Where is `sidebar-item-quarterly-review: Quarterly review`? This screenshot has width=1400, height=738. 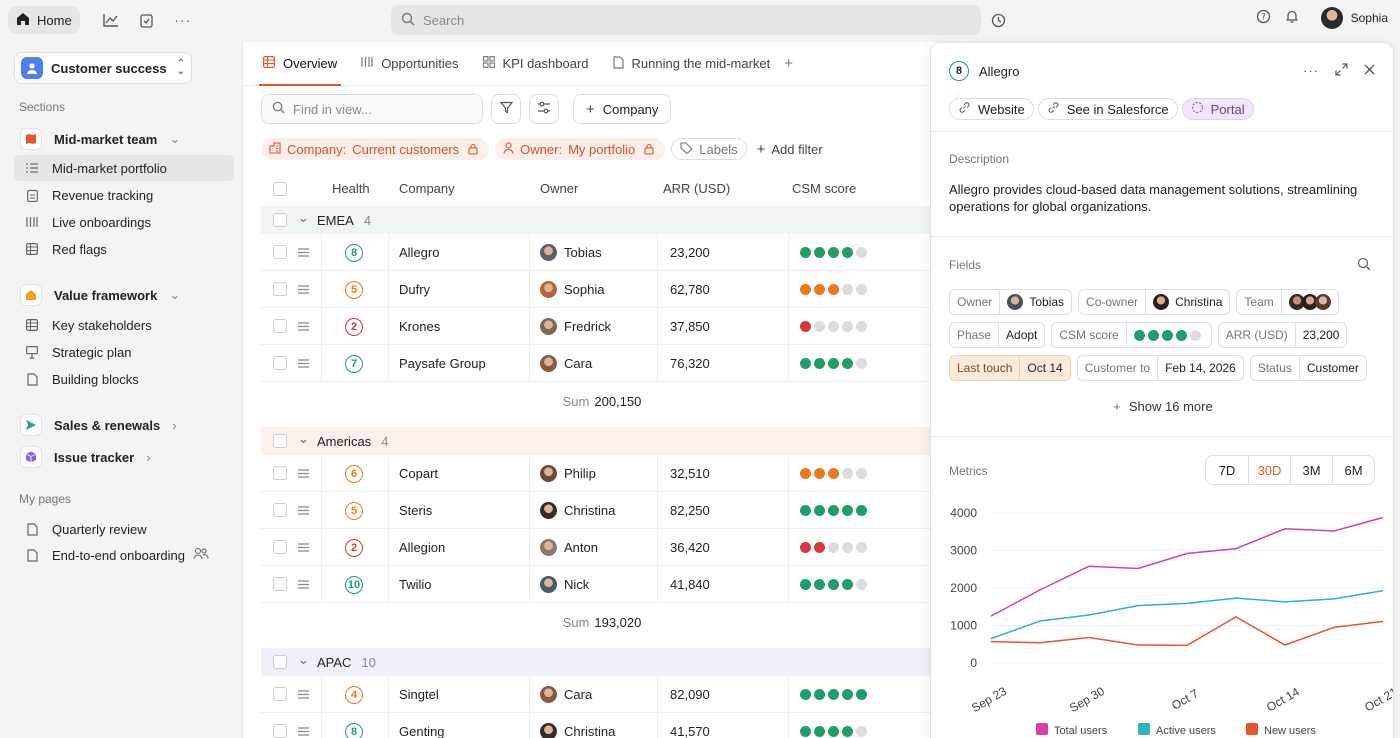
sidebar-item-quarterly-review: Quarterly review is located at coordinates (124, 529).